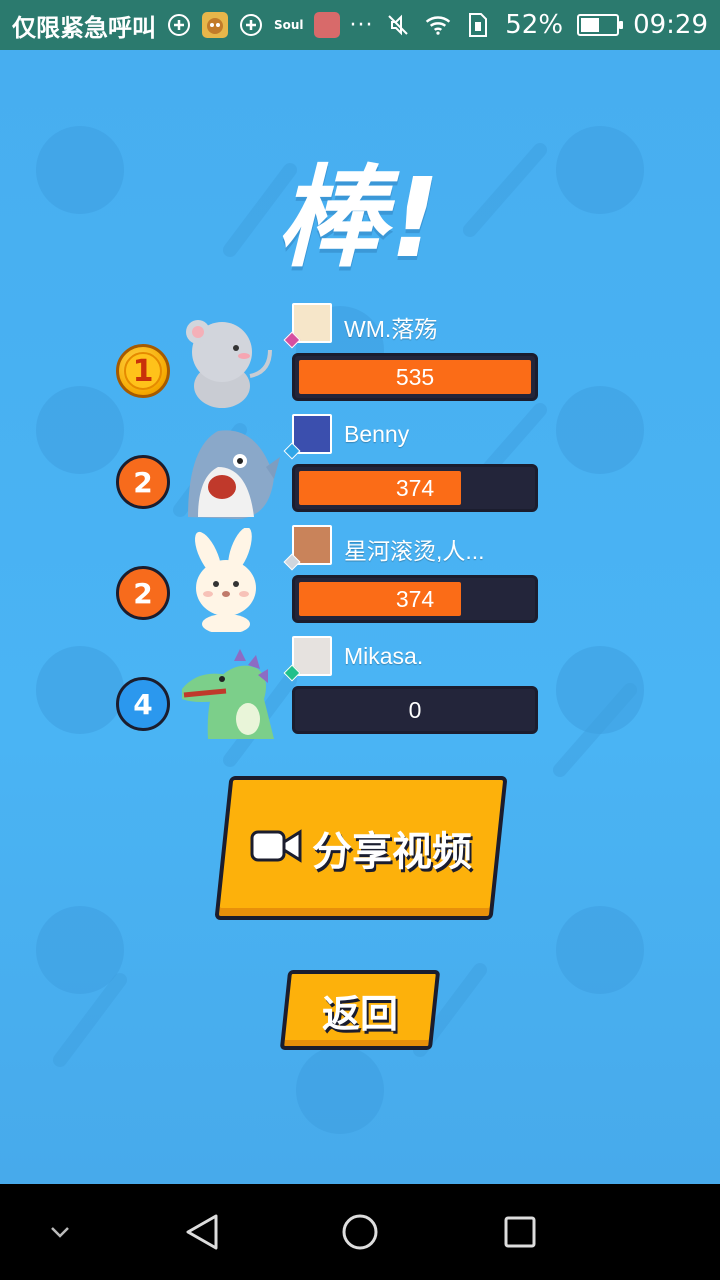 The height and width of the screenshot is (1280, 720). I want to click on leaderboard-row: 4 Mikasa. 0, so click(360, 688).